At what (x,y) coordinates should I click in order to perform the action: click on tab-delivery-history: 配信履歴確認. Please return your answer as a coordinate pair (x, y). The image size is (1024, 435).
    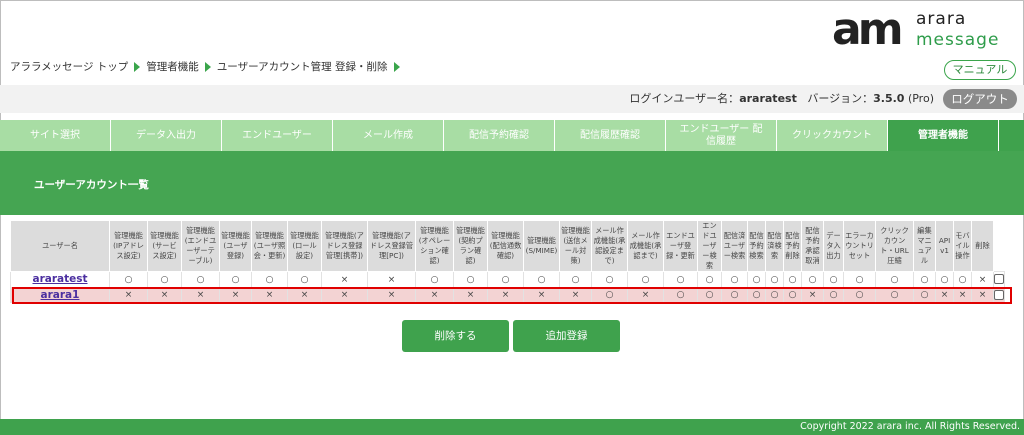
    Looking at the image, I should click on (610, 135).